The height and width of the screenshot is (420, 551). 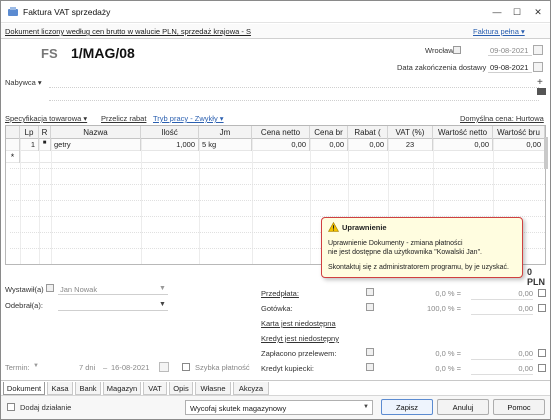 What do you see at coordinates (426, 369) in the screenshot?
I see `buyer-credit-percent: 0,0 % =` at bounding box center [426, 369].